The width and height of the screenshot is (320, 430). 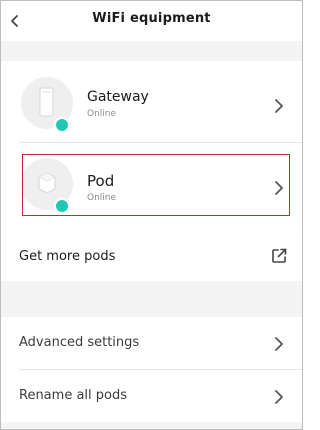 What do you see at coordinates (101, 181) in the screenshot?
I see `device-name: Pod` at bounding box center [101, 181].